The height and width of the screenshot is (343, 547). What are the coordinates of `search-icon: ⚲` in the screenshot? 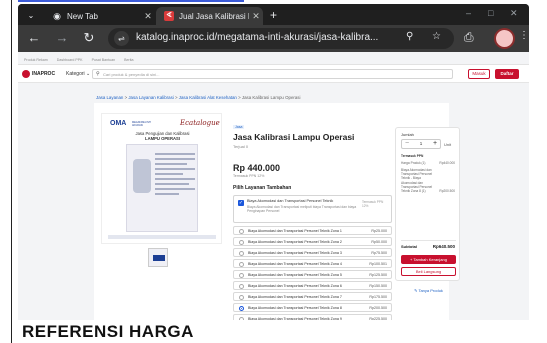 It's located at (98, 74).